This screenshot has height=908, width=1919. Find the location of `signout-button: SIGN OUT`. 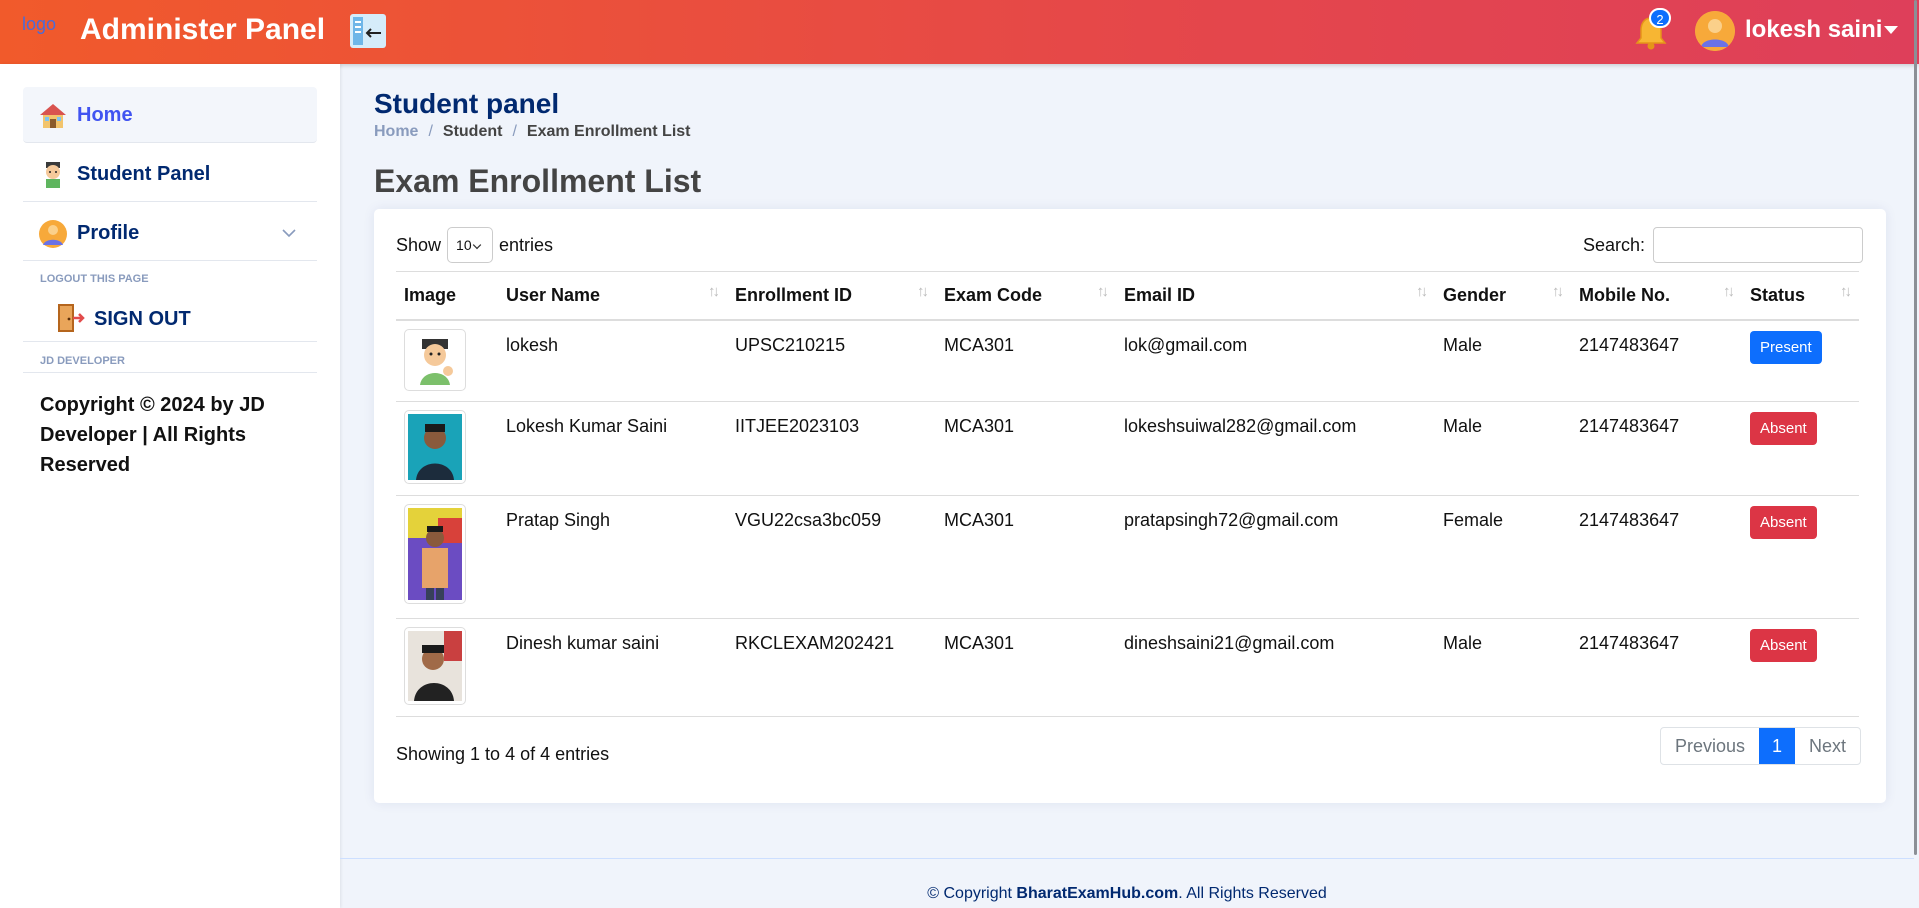

signout-button: SIGN OUT is located at coordinates (155, 318).